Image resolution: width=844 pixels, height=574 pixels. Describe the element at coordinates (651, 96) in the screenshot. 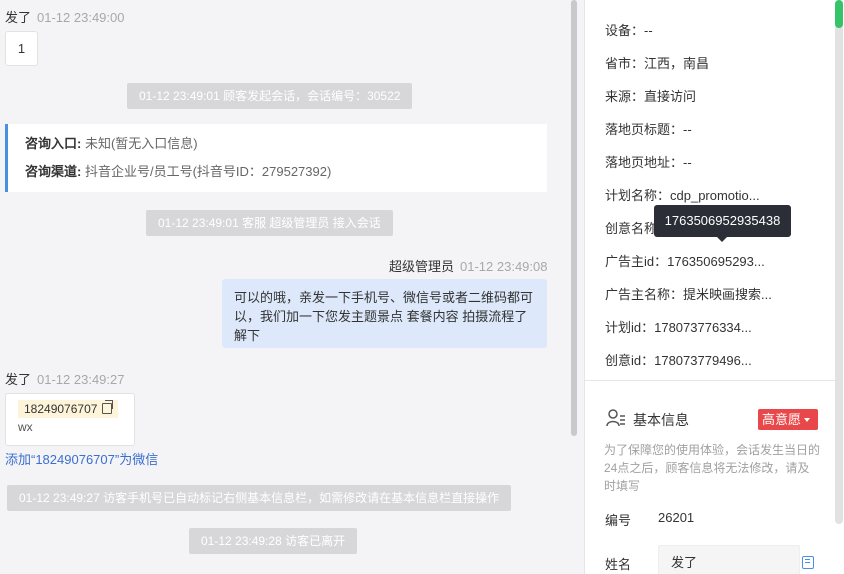

I see `info-source: 来源：直接访问` at that location.